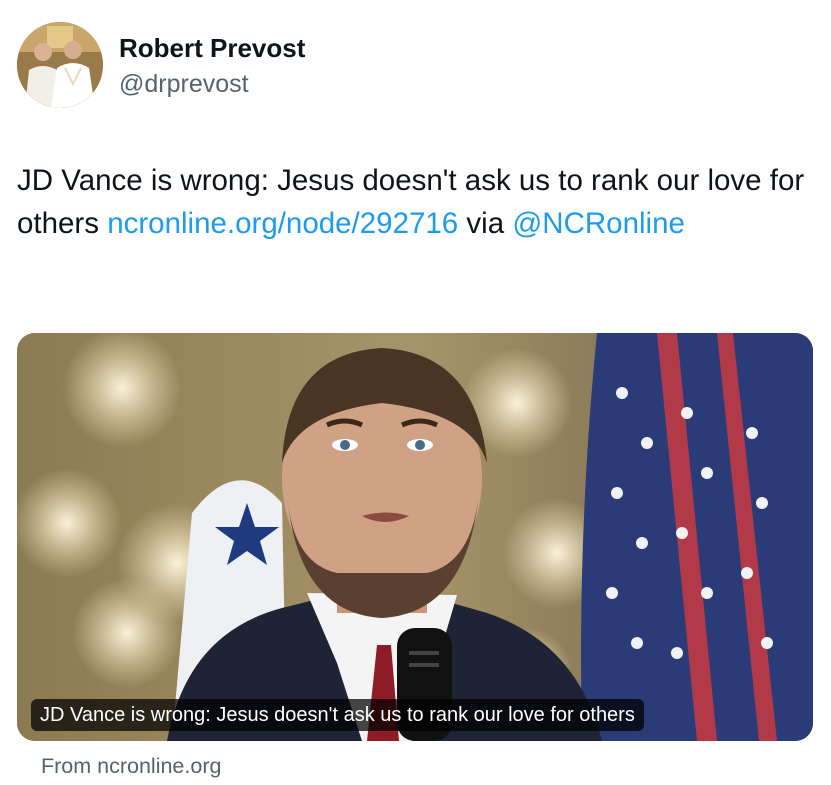 This screenshot has width=831, height=785. I want to click on avatar, so click(60, 65).